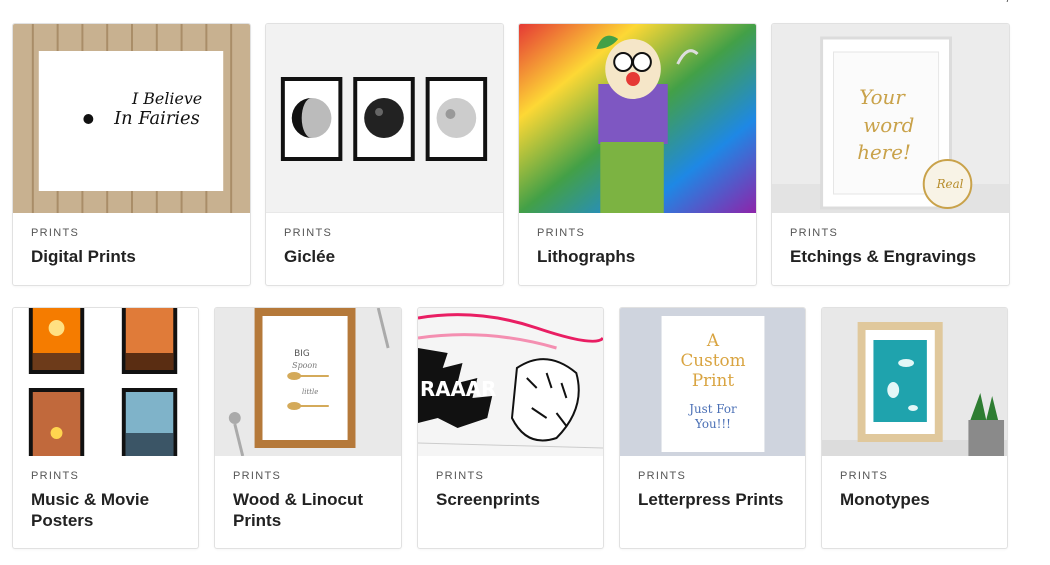 This screenshot has height=565, width=1050. What do you see at coordinates (310, 256) in the screenshot?
I see `category-title: Giclée` at bounding box center [310, 256].